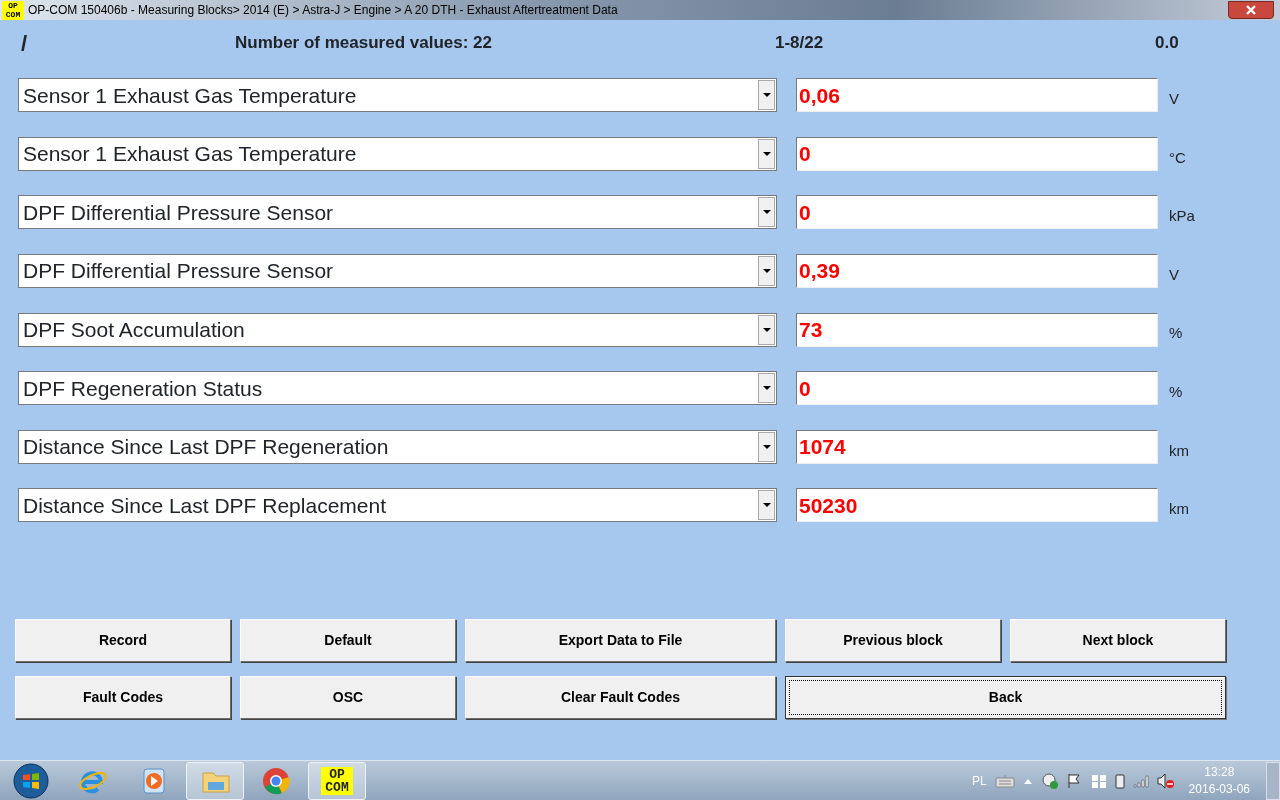 The image size is (1280, 800). Describe the element at coordinates (893, 640) in the screenshot. I see `action-button: Previous block` at that location.